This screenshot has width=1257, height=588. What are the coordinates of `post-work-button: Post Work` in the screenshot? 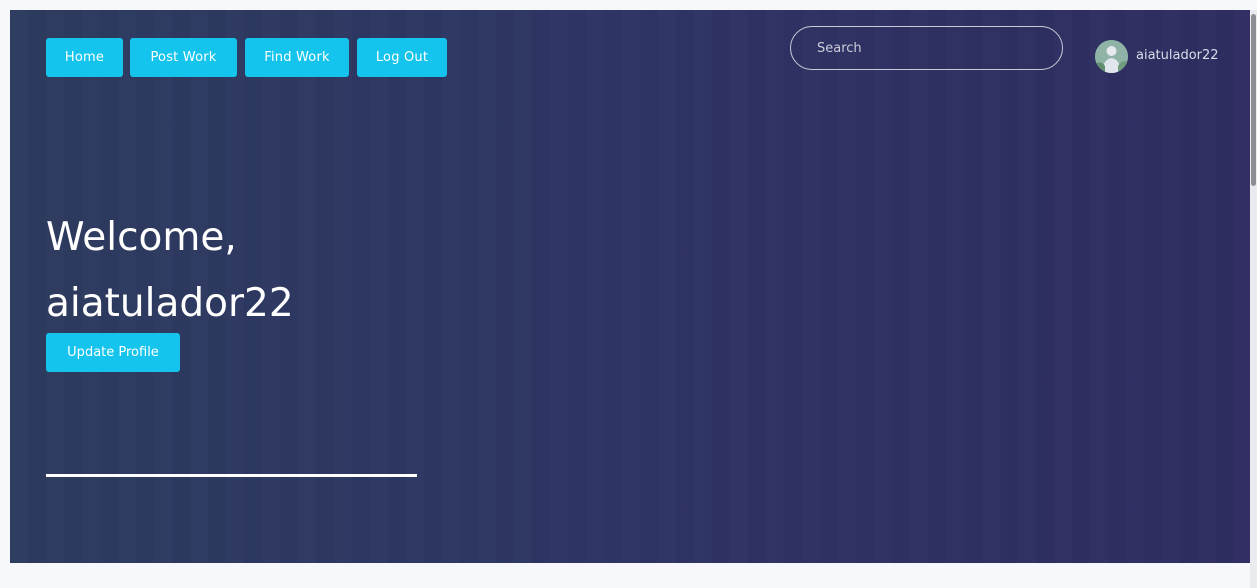 It's located at (183, 57).